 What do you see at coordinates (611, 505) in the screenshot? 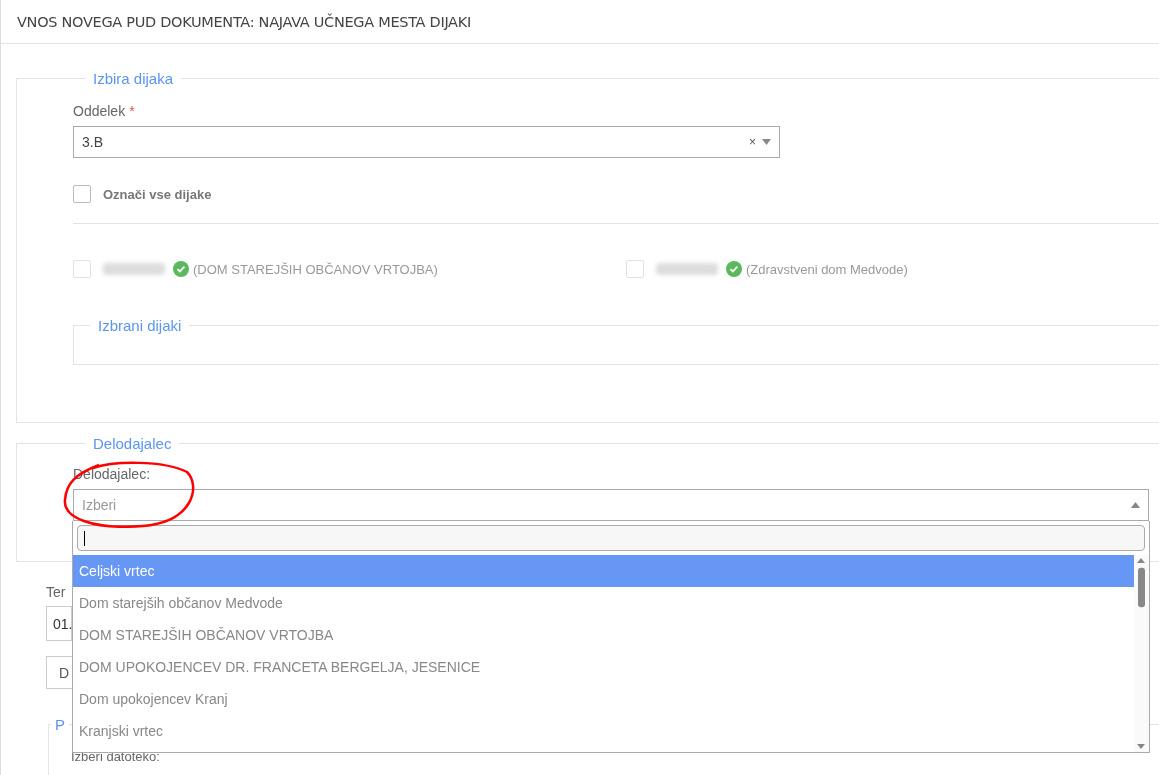
I see `employer-select: Izberi` at bounding box center [611, 505].